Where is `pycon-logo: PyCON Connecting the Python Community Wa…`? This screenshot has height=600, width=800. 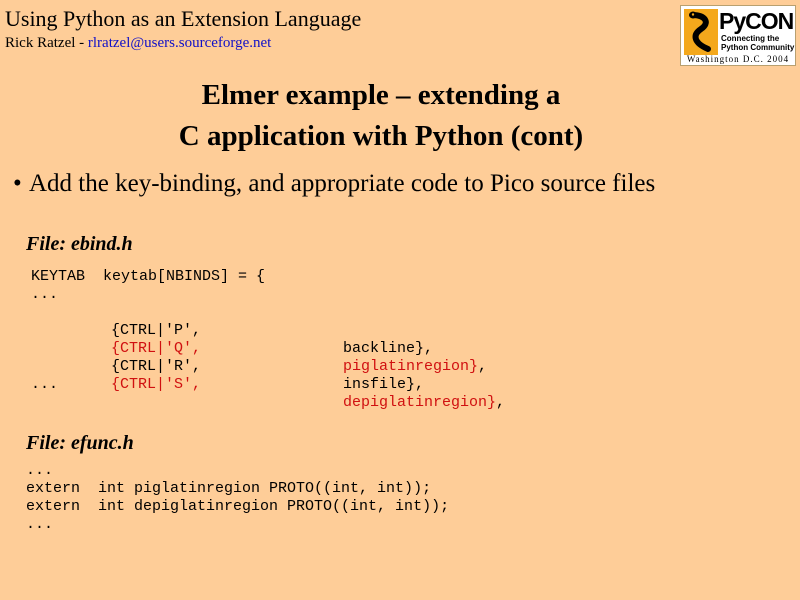 pycon-logo: PyCON Connecting the Python Community Wa… is located at coordinates (738, 35).